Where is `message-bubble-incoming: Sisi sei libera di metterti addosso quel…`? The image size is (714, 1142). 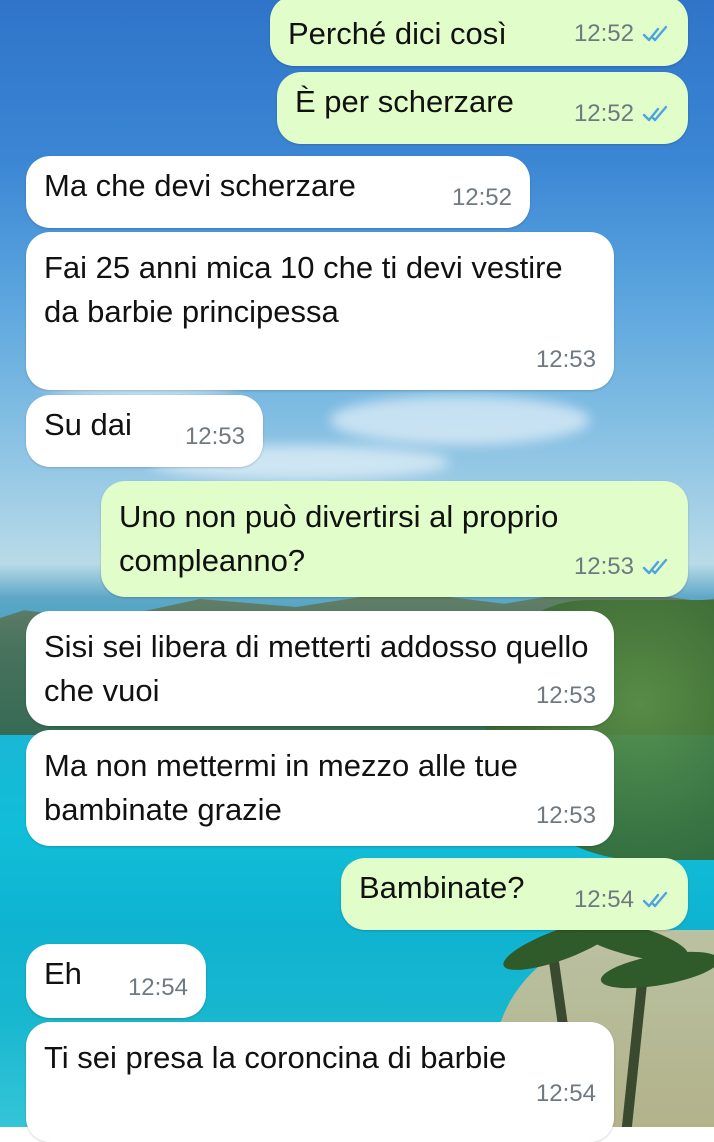 message-bubble-incoming: Sisi sei libera di metterti addosso quel… is located at coordinates (320, 668).